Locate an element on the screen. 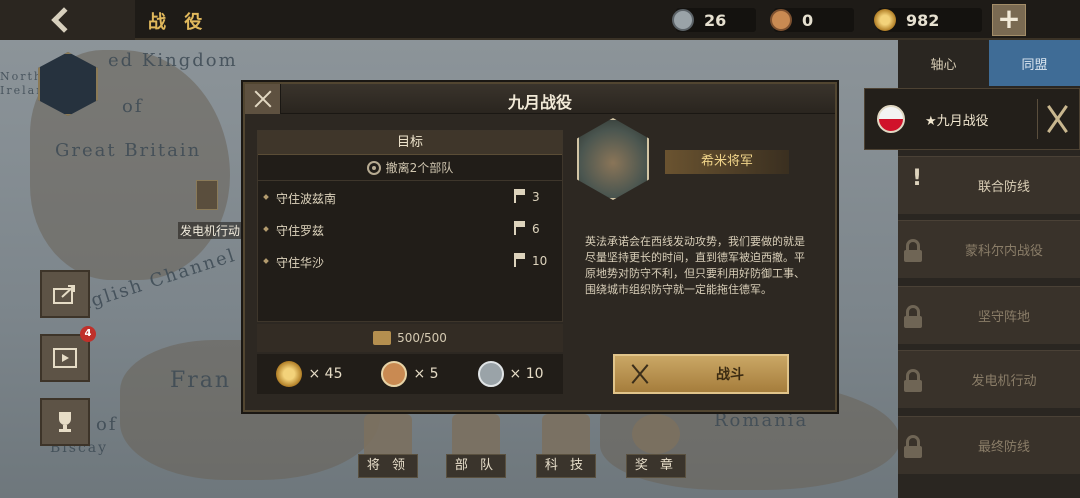 The width and height of the screenshot is (1080, 498). reward-amount: × 10 is located at coordinates (526, 374).